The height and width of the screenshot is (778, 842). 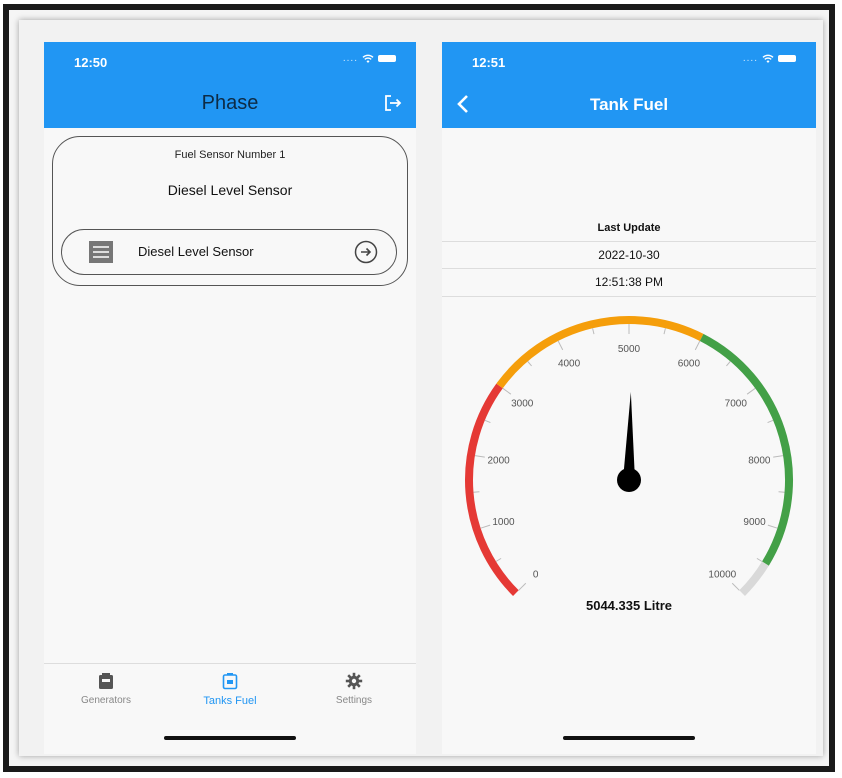 I want to click on diesel-level-sensor-row: Diesel Level Sensor, so click(x=229, y=252).